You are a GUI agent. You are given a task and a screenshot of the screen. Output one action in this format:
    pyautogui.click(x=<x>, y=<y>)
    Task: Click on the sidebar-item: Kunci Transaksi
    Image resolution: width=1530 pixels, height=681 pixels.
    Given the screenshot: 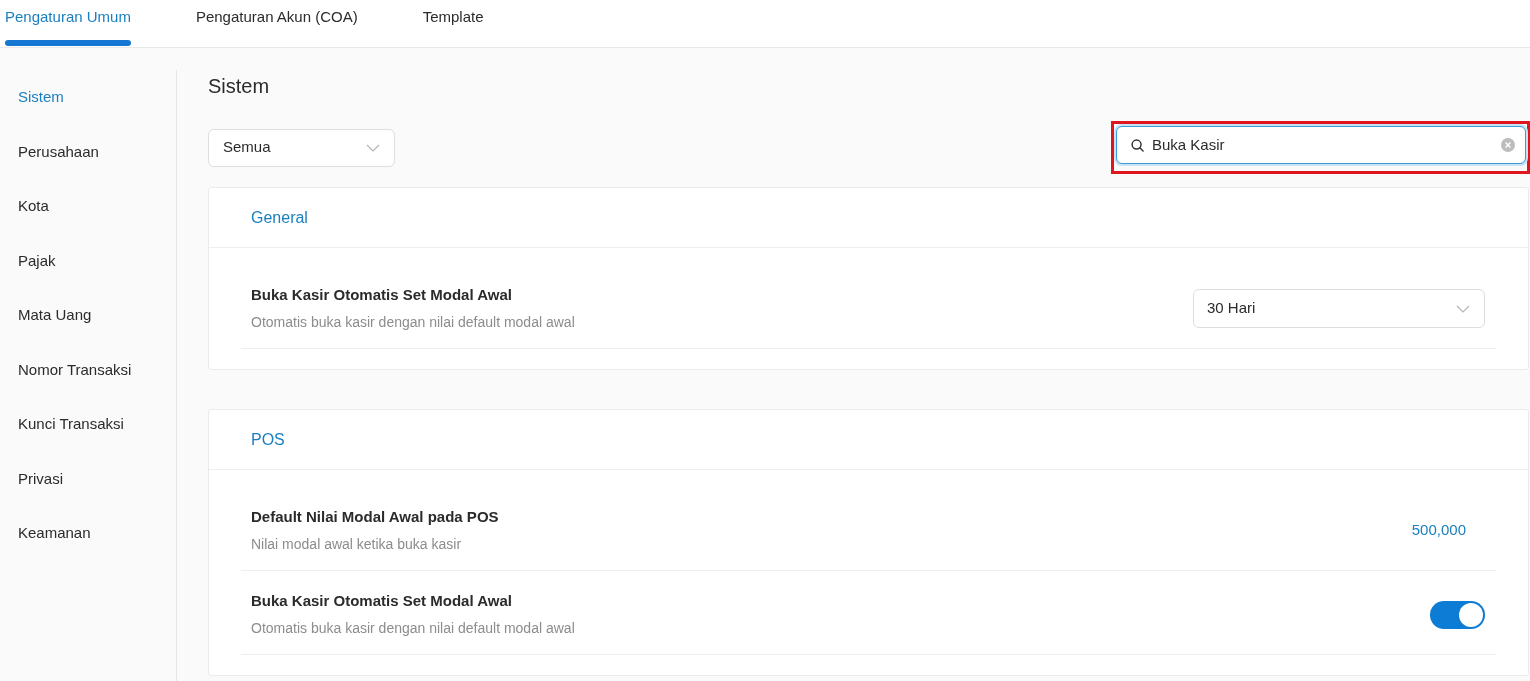 What is the action you would take?
    pyautogui.click(x=88, y=424)
    